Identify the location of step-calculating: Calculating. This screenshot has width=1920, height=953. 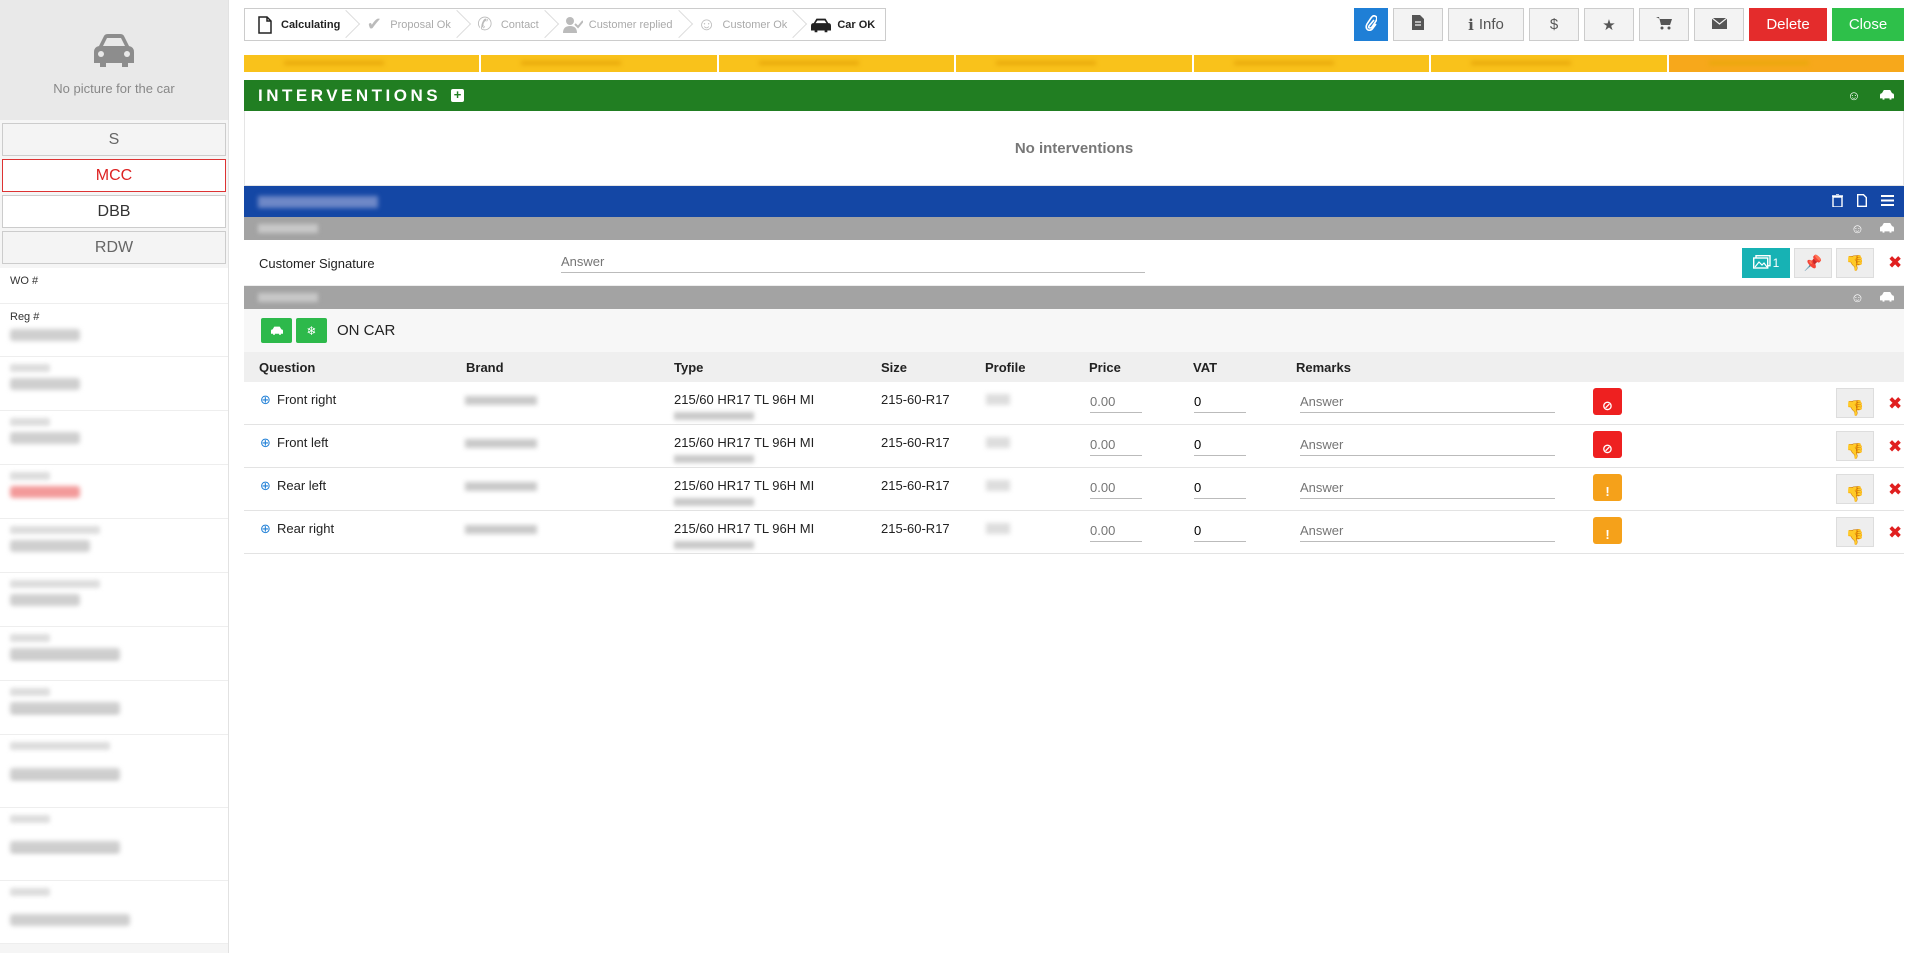
(303, 24).